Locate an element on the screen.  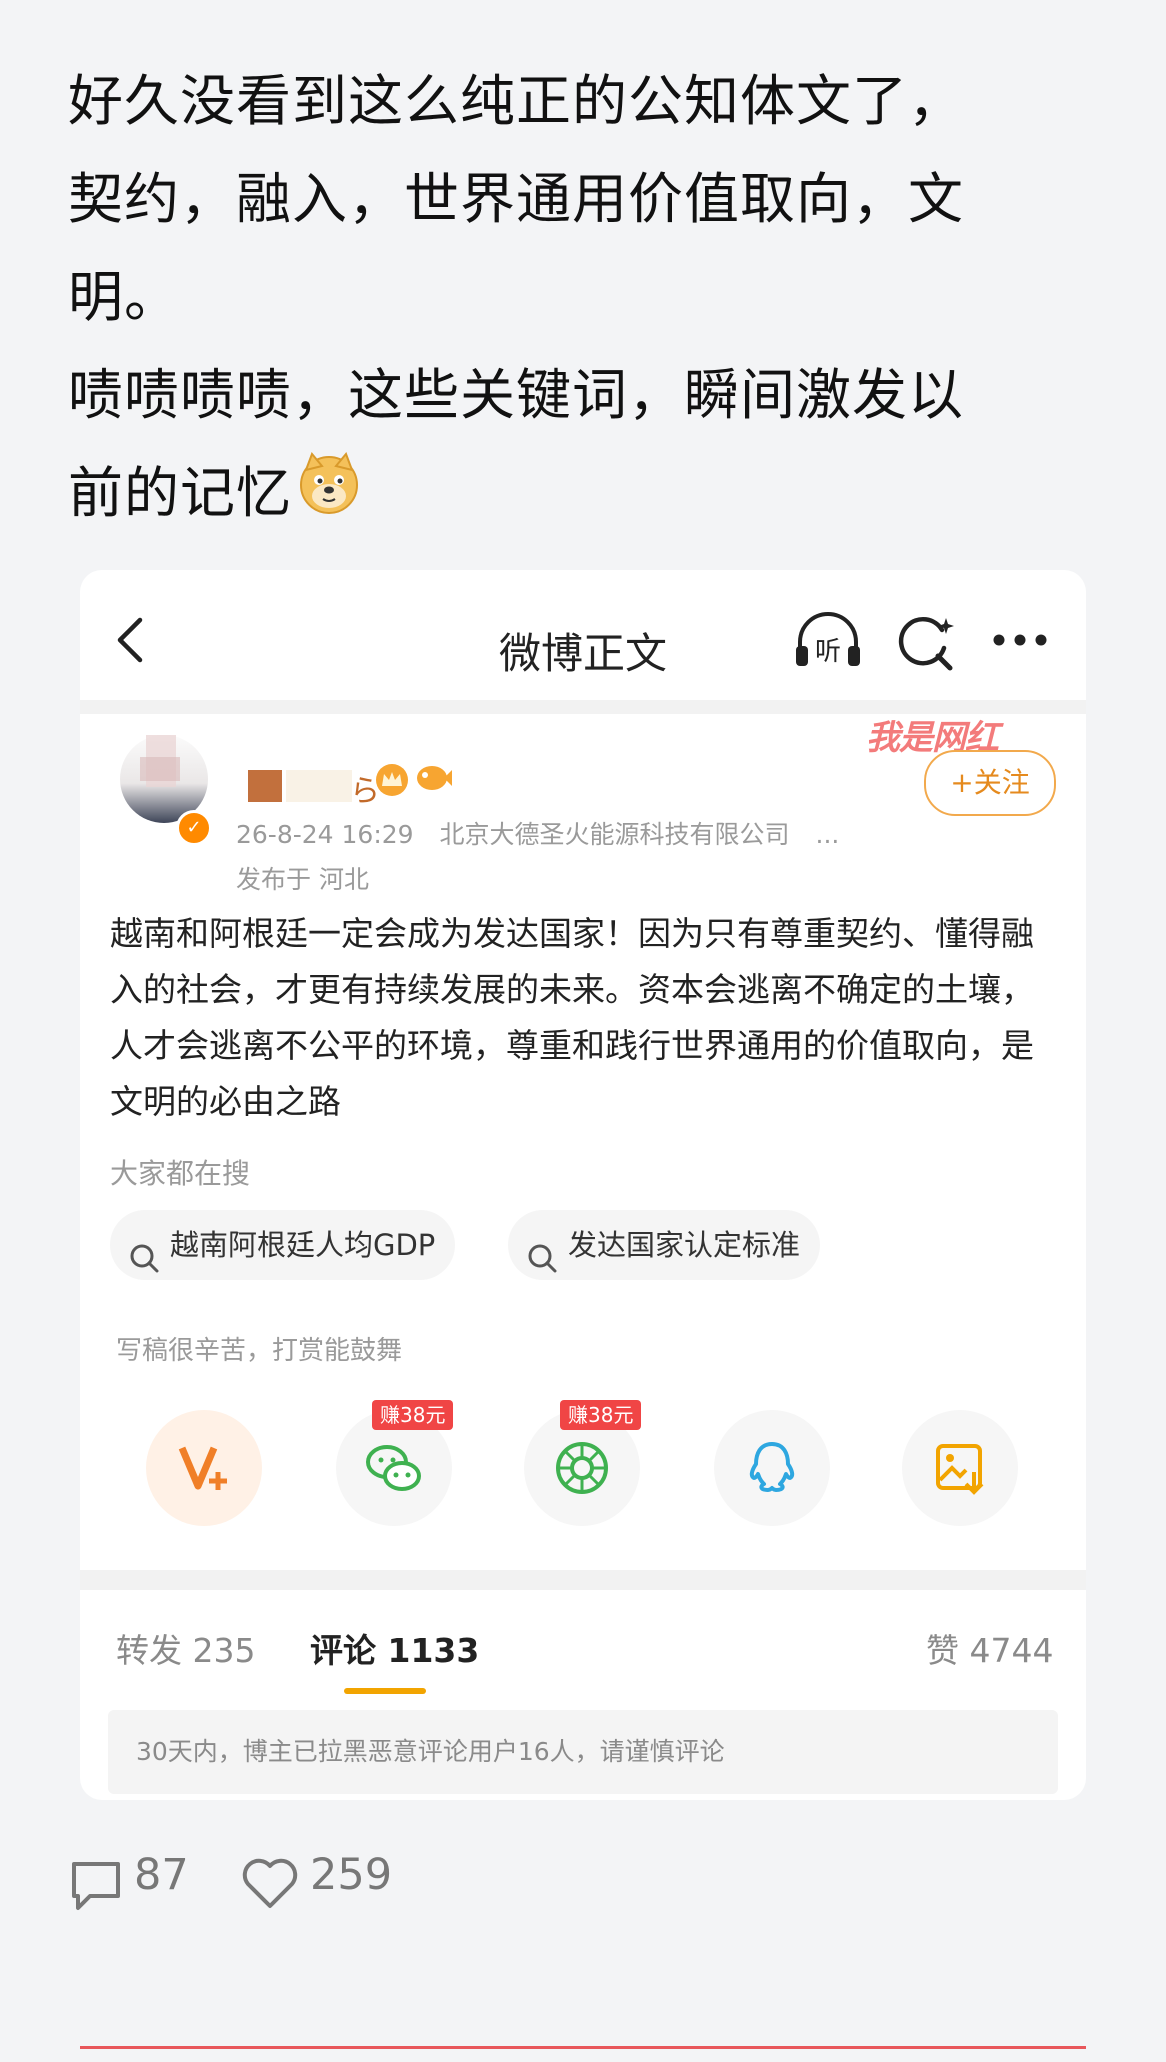
share-wechat-button: 赚38元 is located at coordinates (395, 1463).